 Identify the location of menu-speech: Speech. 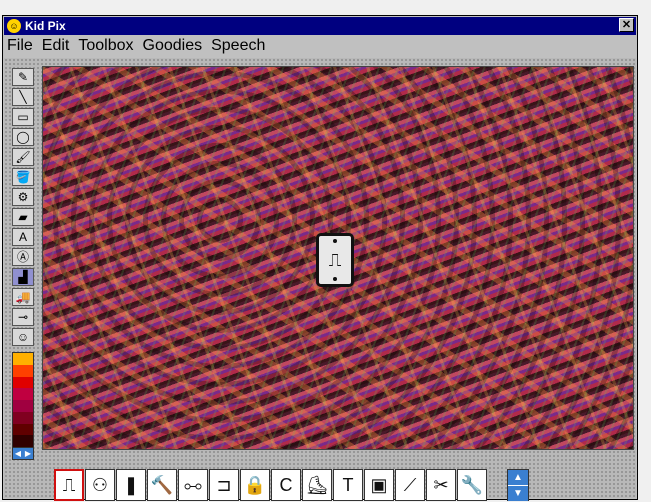
(239, 46).